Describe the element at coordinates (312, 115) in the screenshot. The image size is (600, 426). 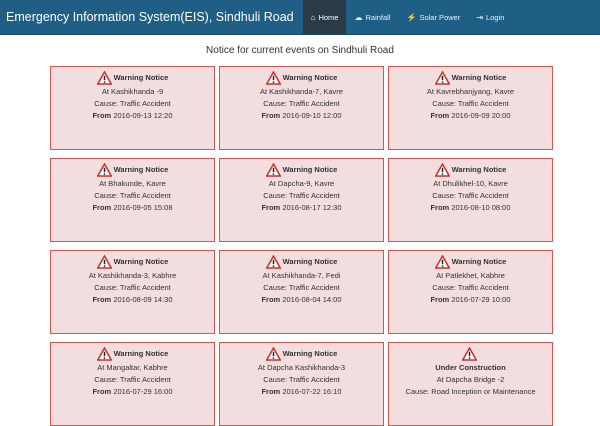
I see `notice-date: 2016-09-10 12:00` at that location.